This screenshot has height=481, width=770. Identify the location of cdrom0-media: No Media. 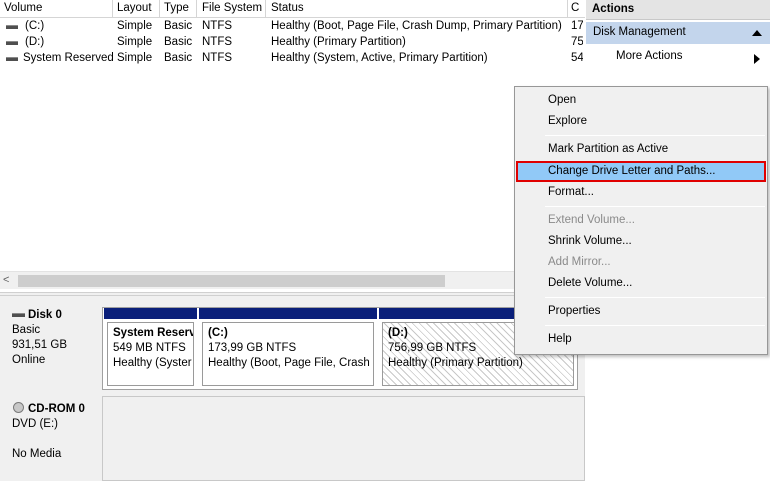
(37, 454).